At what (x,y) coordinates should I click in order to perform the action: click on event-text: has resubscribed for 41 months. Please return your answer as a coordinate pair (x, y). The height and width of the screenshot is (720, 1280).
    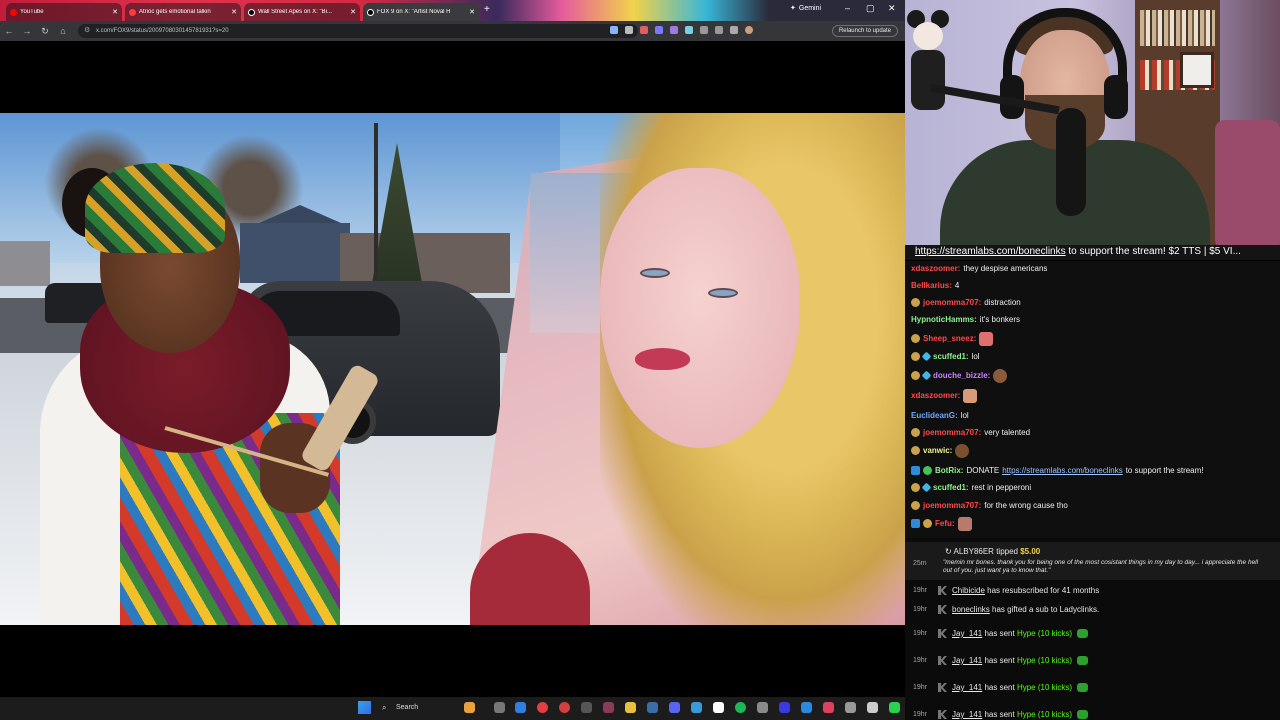
    Looking at the image, I should click on (1042, 590).